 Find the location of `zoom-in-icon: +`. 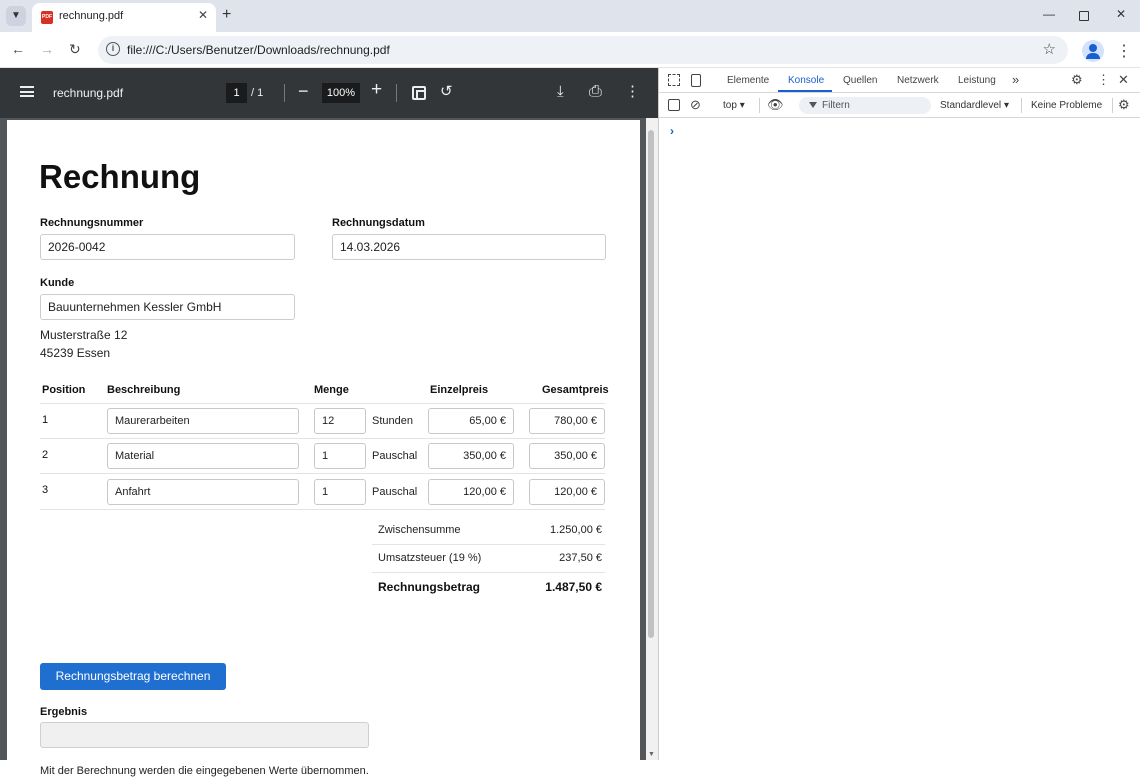

zoom-in-icon: + is located at coordinates (376, 90).